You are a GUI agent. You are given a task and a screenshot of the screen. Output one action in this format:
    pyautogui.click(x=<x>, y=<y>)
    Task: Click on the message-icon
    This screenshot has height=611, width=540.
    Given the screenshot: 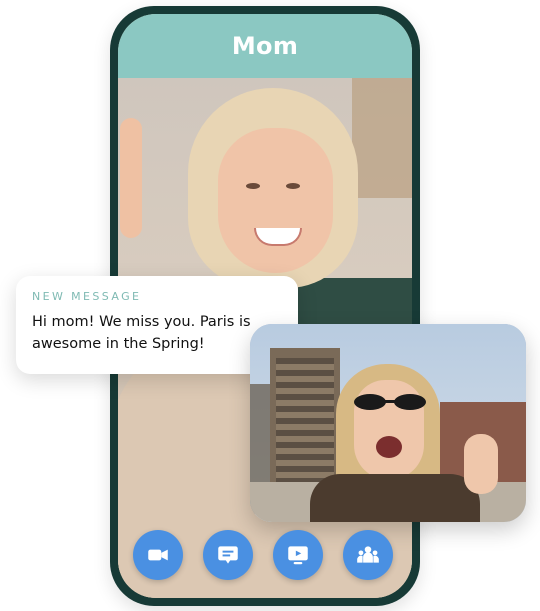 What is the action you would take?
    pyautogui.click(x=228, y=555)
    